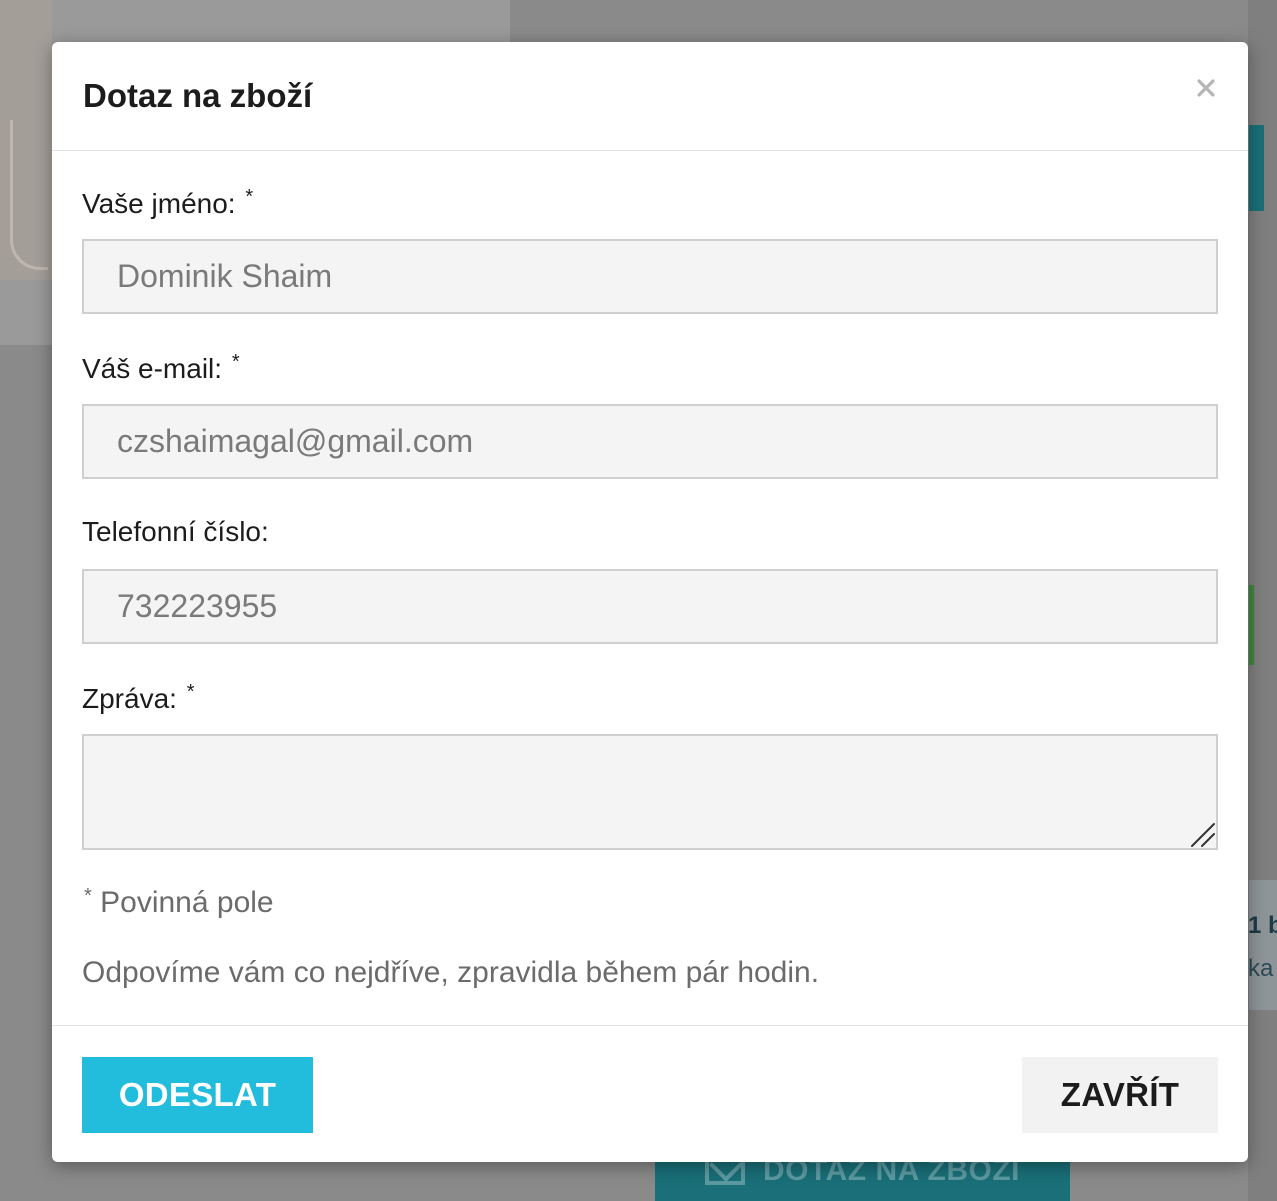  What do you see at coordinates (1251, 625) in the screenshot?
I see `background-add-to-cart-button` at bounding box center [1251, 625].